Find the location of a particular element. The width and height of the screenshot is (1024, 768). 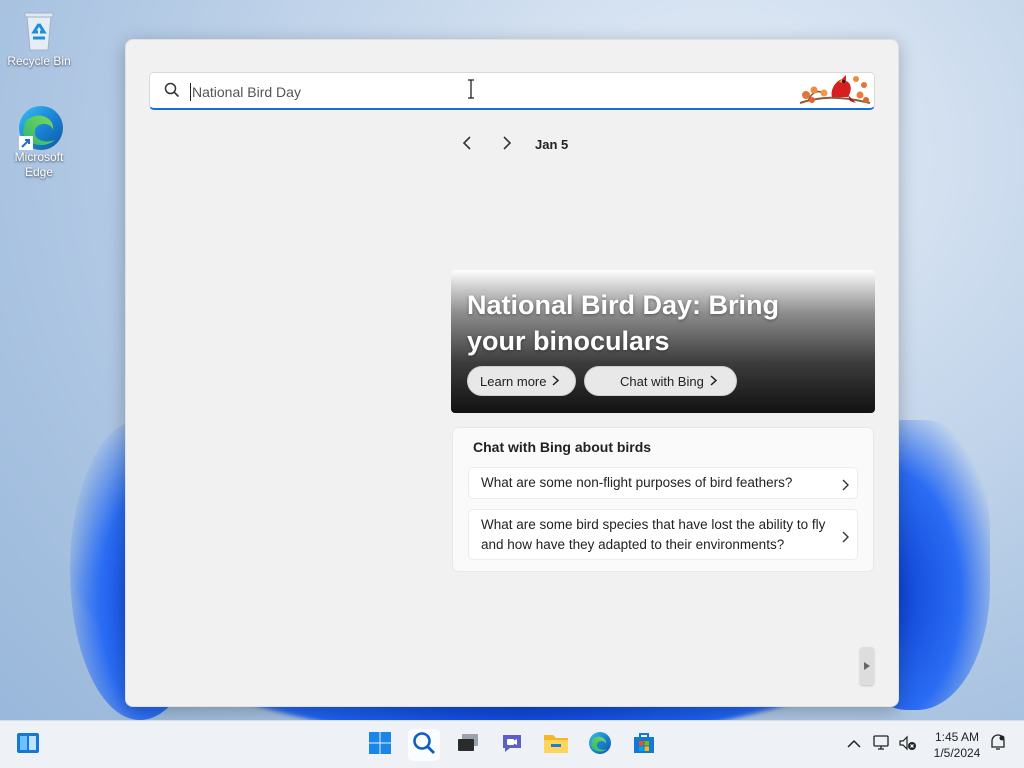

teams-chat-icon is located at coordinates (512, 745).